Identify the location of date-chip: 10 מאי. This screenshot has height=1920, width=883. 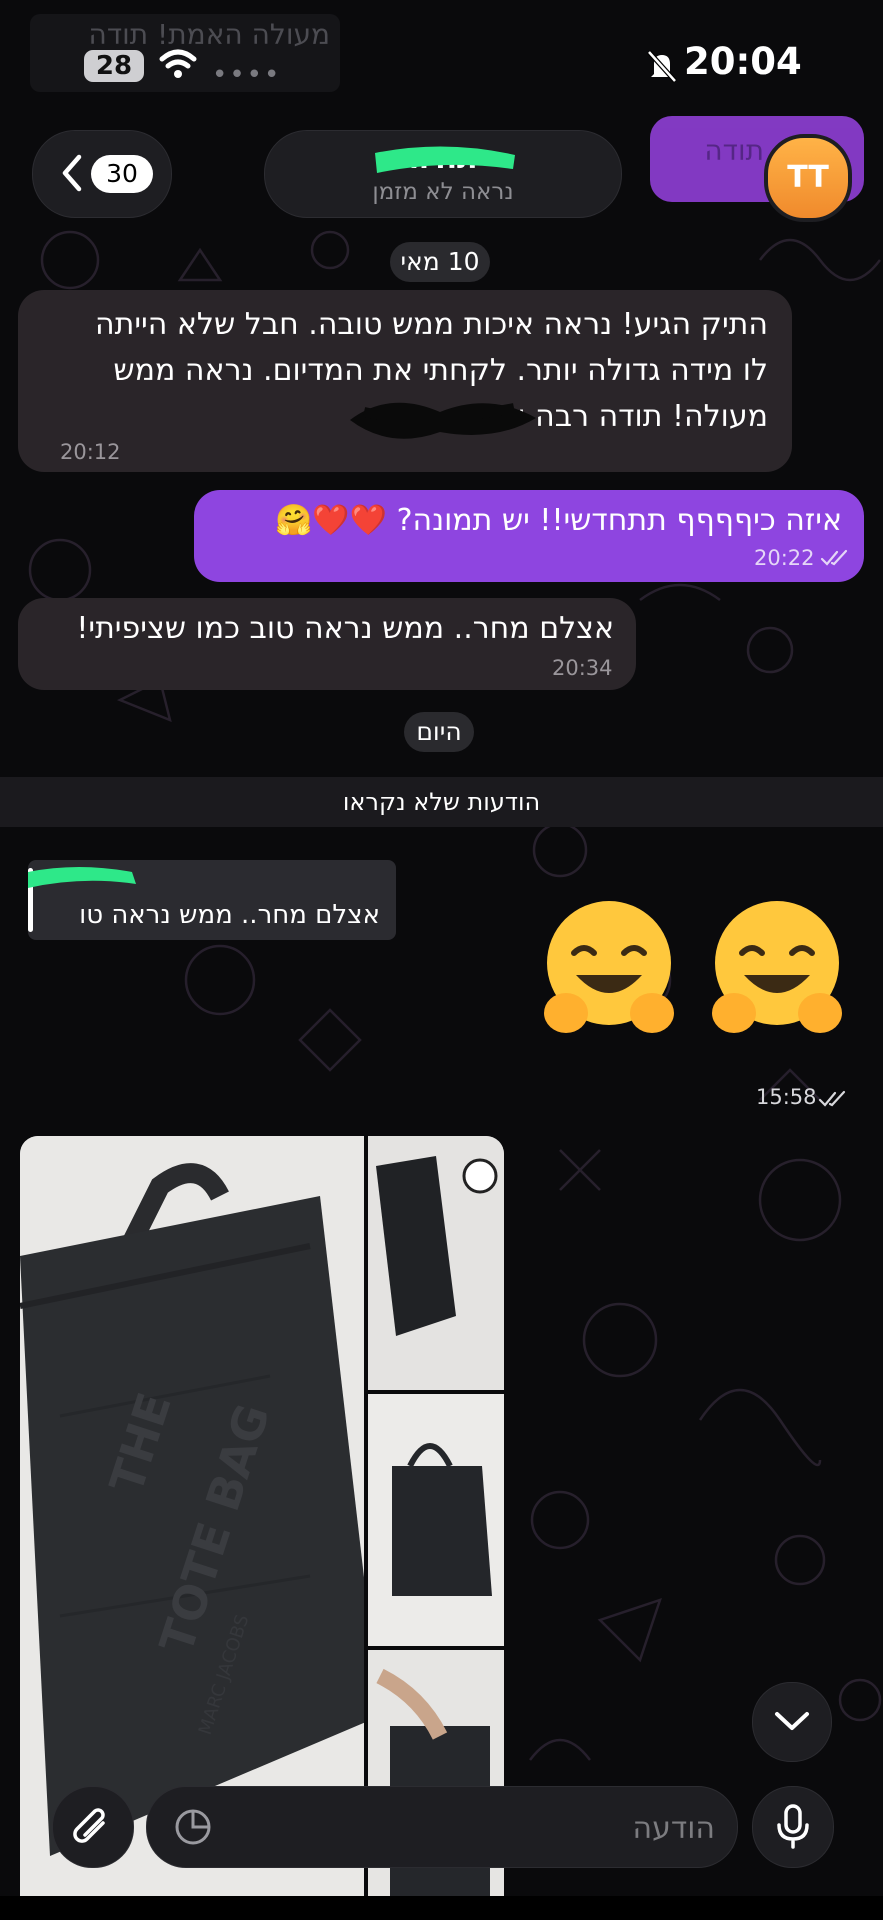
(440, 262).